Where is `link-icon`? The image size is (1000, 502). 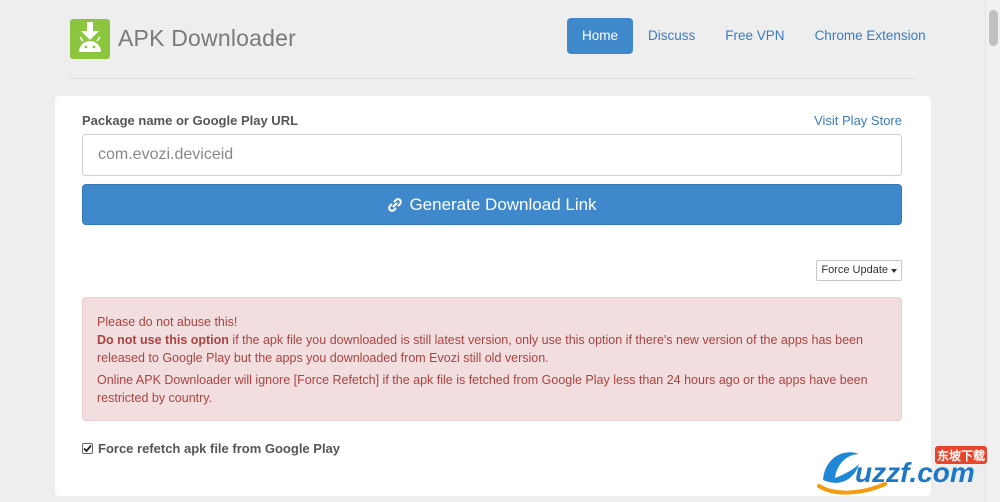
link-icon is located at coordinates (395, 205).